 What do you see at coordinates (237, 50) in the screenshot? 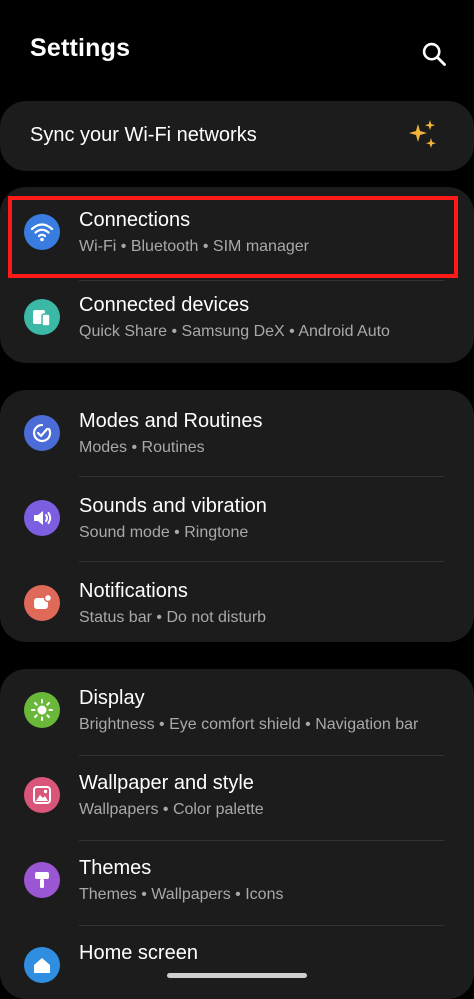
I see `app-header: Settings` at bounding box center [237, 50].